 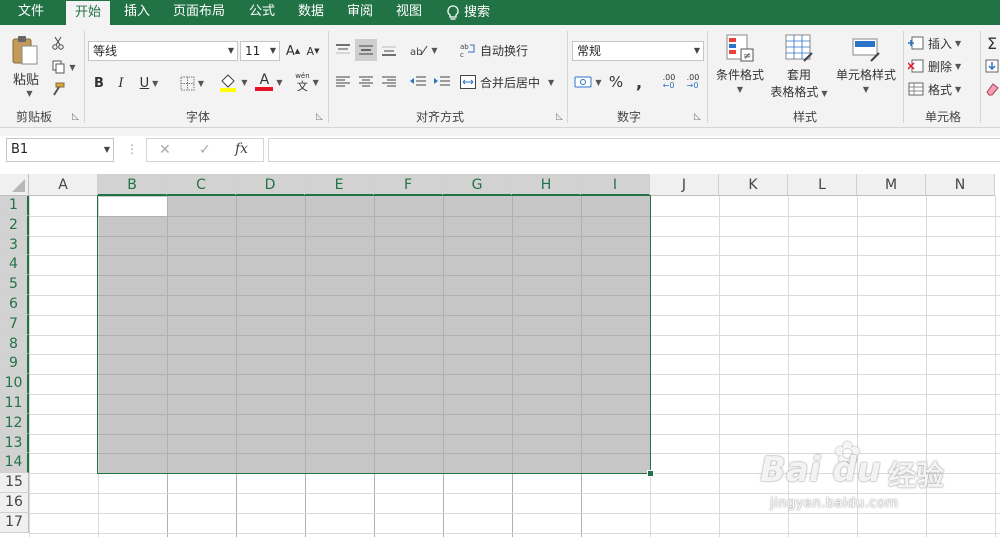 I want to click on row-header-3: 3, so click(x=14, y=245).